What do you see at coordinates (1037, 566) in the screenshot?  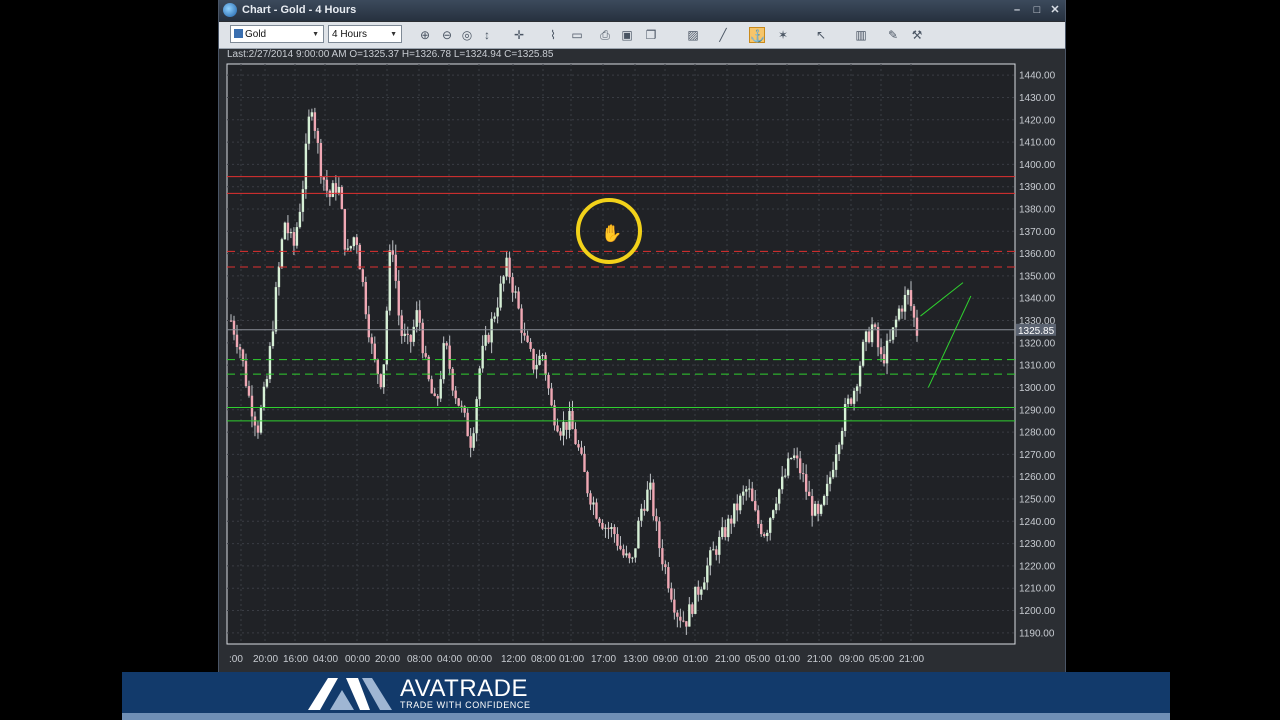 I see `y-tick-label: 1220.00` at bounding box center [1037, 566].